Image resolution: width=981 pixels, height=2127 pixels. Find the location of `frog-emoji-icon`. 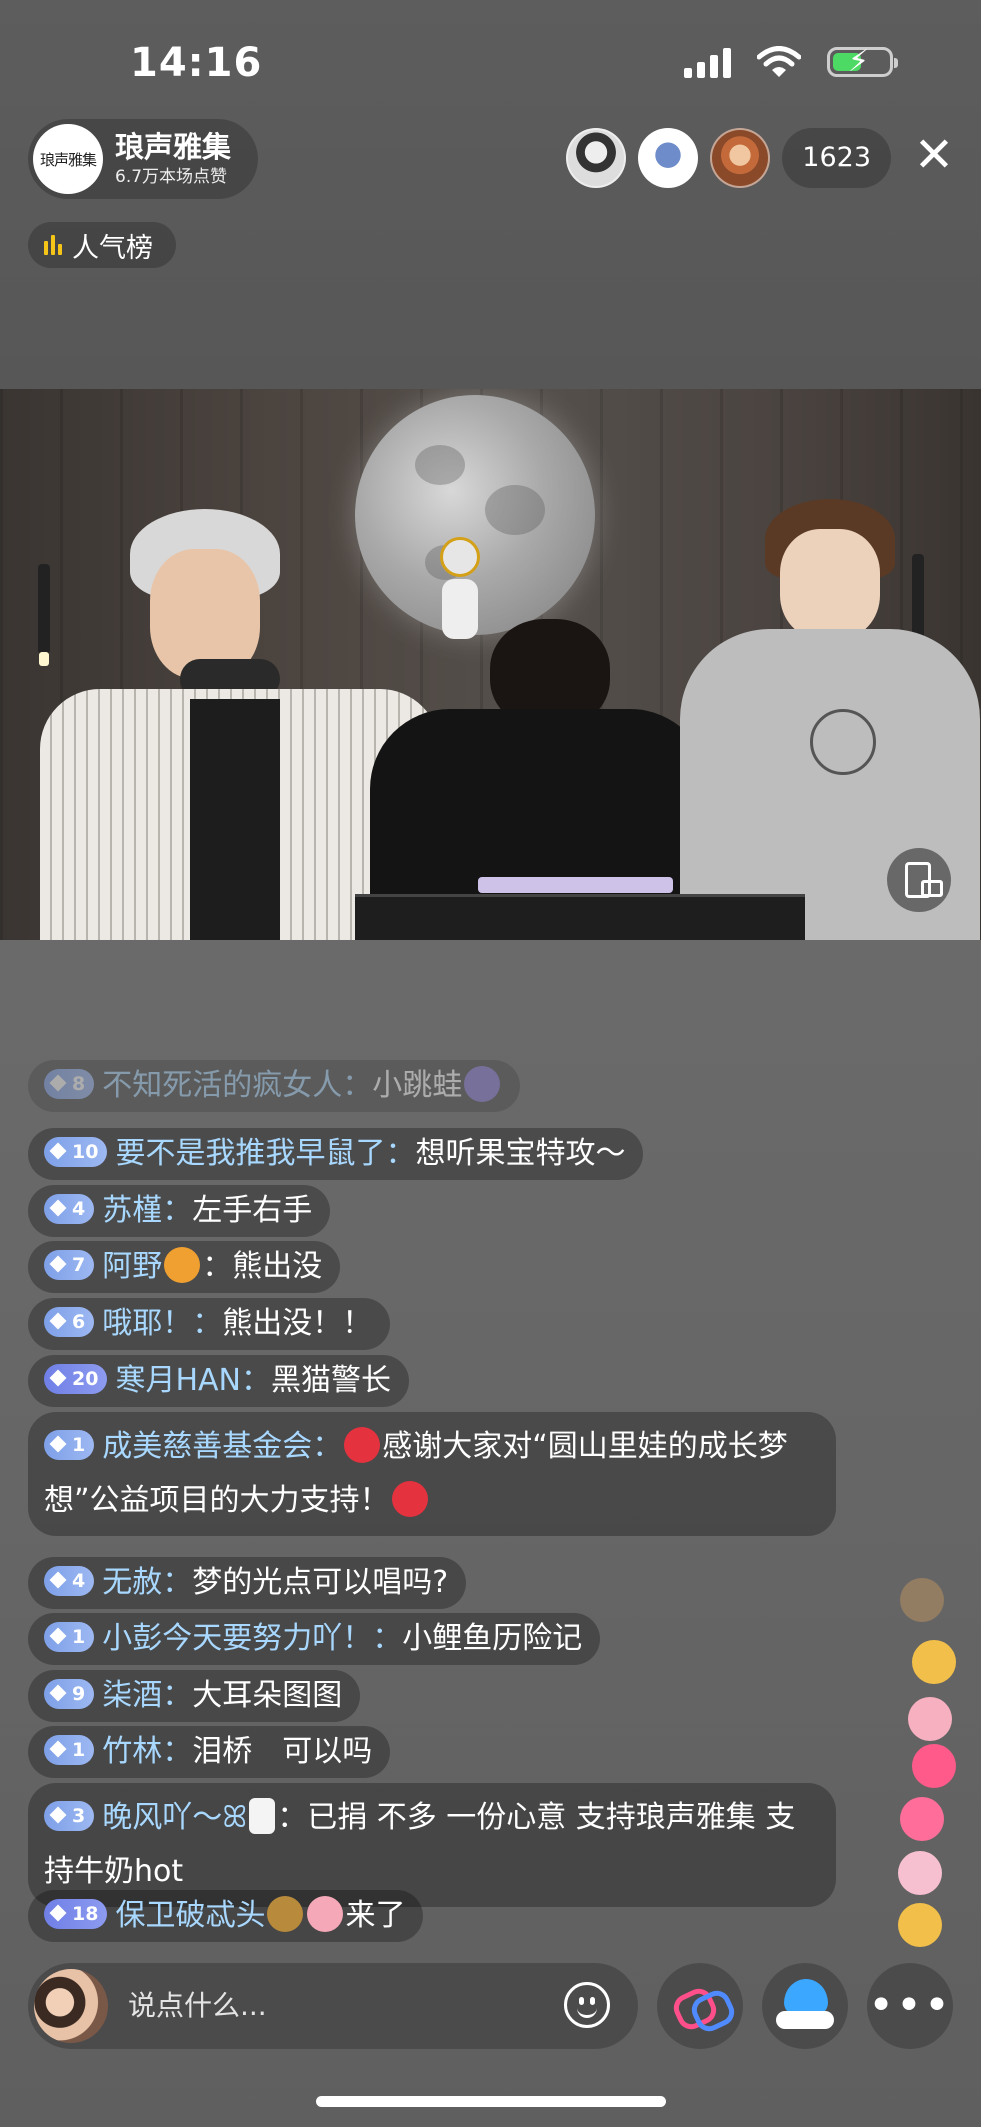

frog-emoji-icon is located at coordinates (482, 1083).